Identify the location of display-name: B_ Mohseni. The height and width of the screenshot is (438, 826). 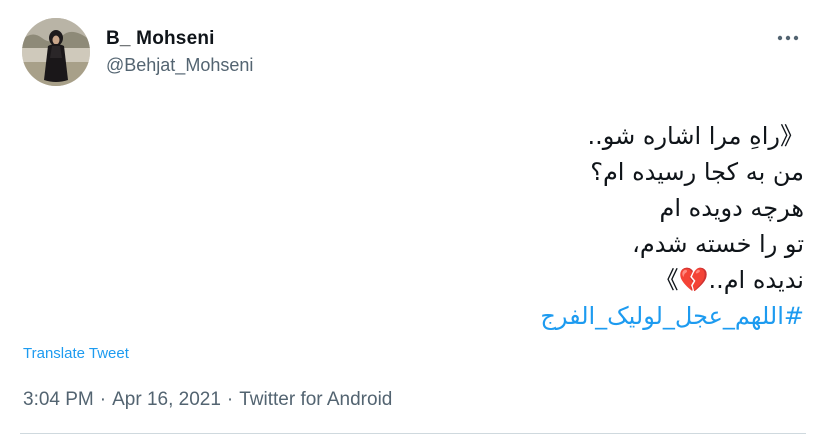
(160, 39).